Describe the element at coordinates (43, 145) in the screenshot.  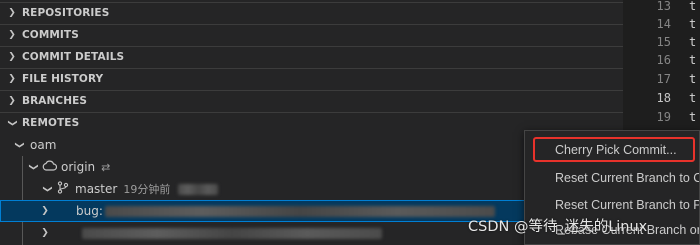
I see `repo-label: oam` at that location.